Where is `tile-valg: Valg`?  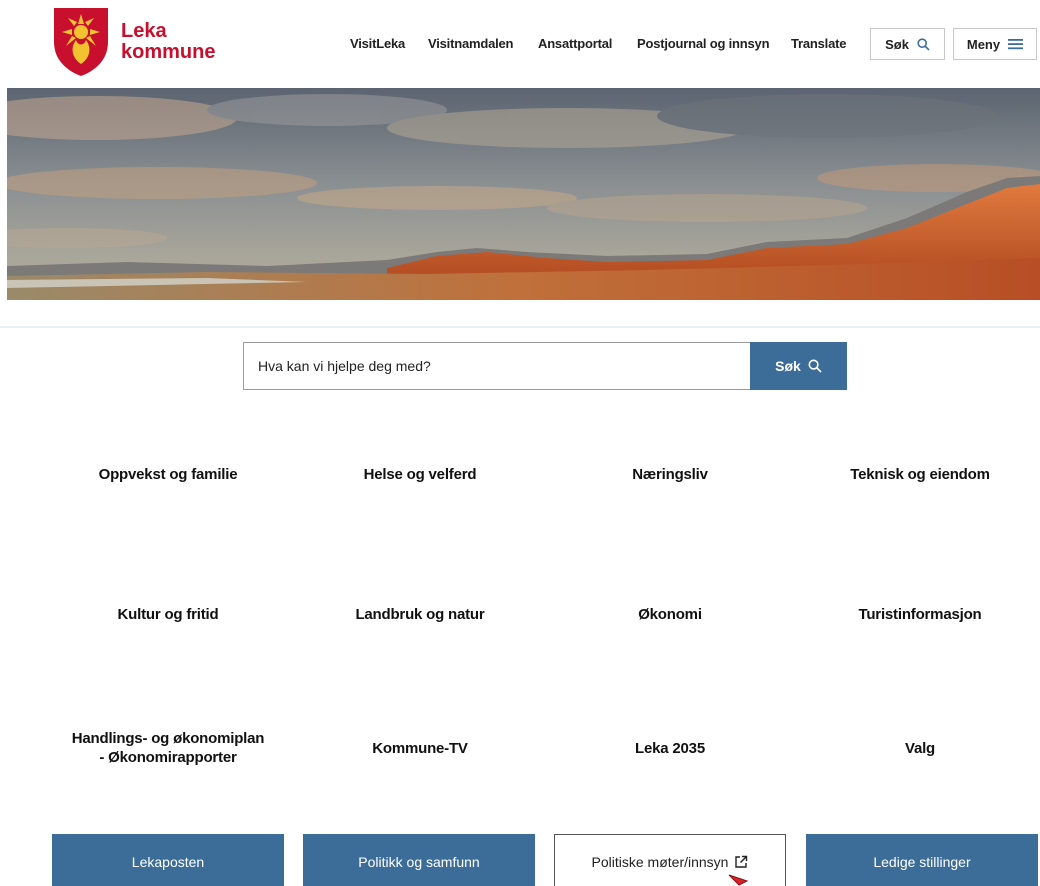 tile-valg: Valg is located at coordinates (920, 748).